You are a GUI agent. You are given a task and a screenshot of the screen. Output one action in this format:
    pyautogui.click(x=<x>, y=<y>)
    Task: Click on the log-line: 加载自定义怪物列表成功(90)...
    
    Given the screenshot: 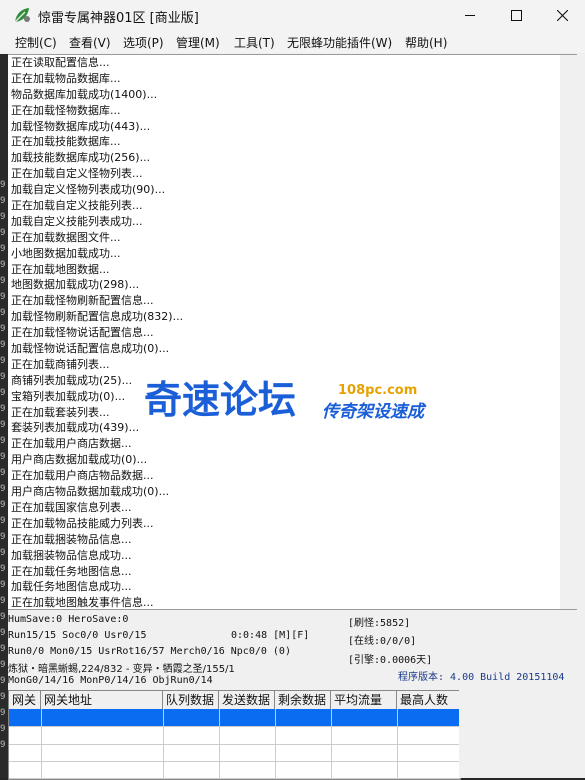 What is the action you would take?
    pyautogui.click(x=88, y=190)
    